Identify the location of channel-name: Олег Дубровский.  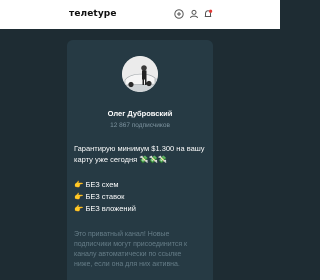
(140, 113).